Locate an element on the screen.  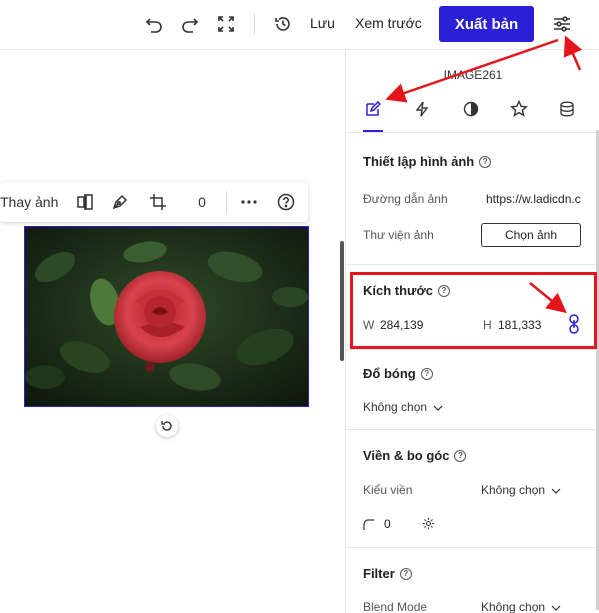
redo-icon is located at coordinates (190, 24).